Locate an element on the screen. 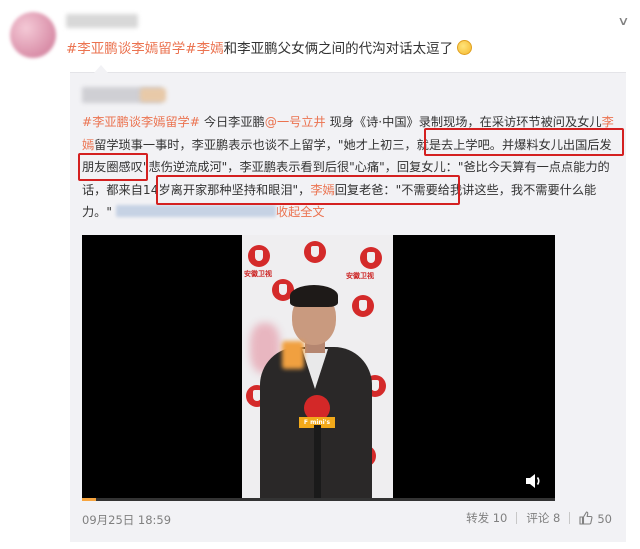  video-progress-fill is located at coordinates (89, 499).